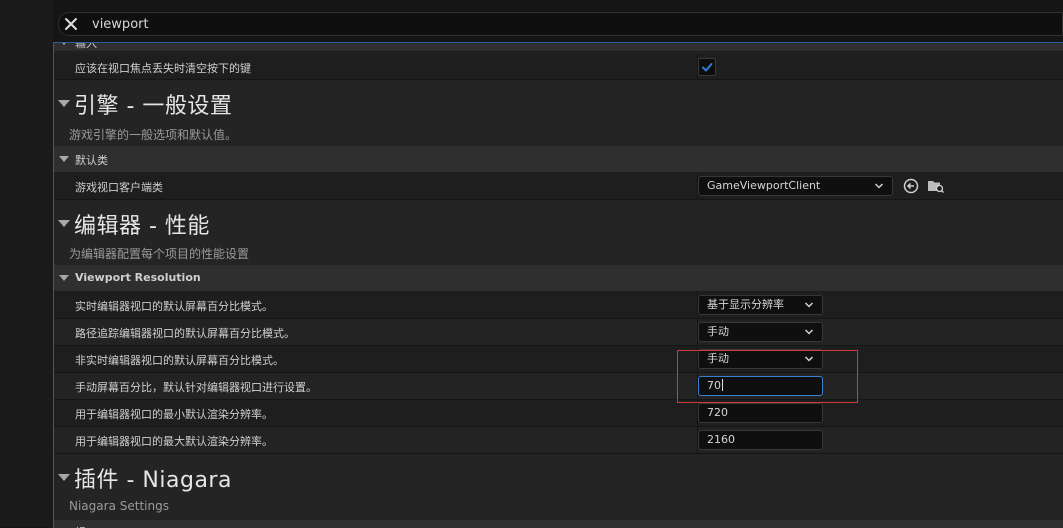 The width and height of the screenshot is (1063, 528). What do you see at coordinates (153, 480) in the screenshot?
I see `section-title: 插件 - Niagara` at bounding box center [153, 480].